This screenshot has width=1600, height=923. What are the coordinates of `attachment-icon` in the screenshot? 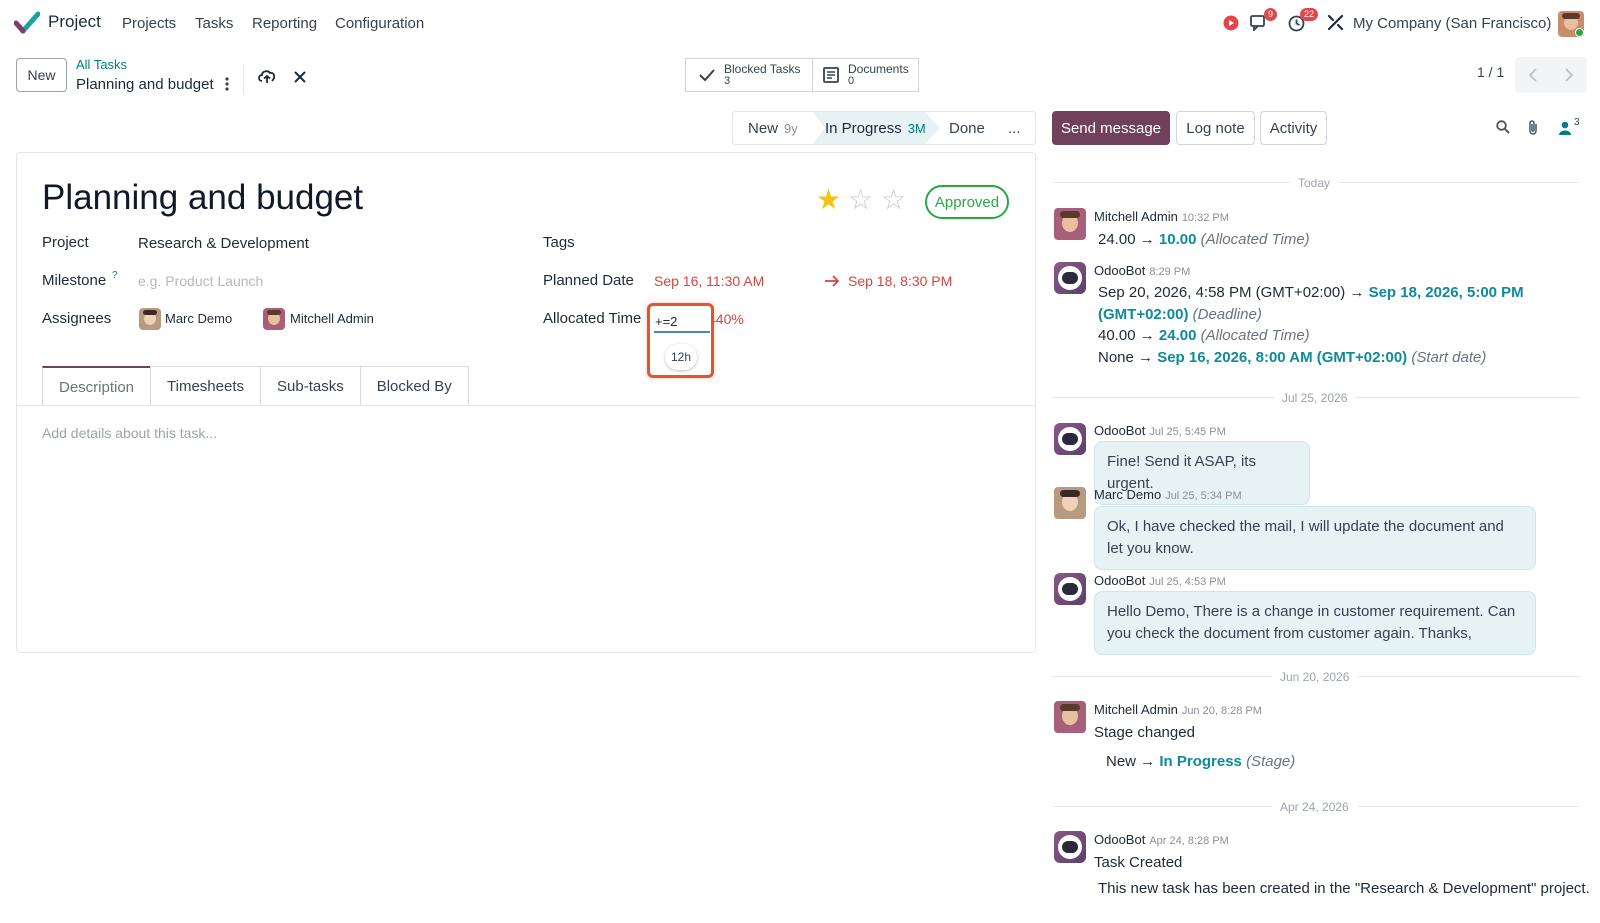 It's located at (1533, 127).